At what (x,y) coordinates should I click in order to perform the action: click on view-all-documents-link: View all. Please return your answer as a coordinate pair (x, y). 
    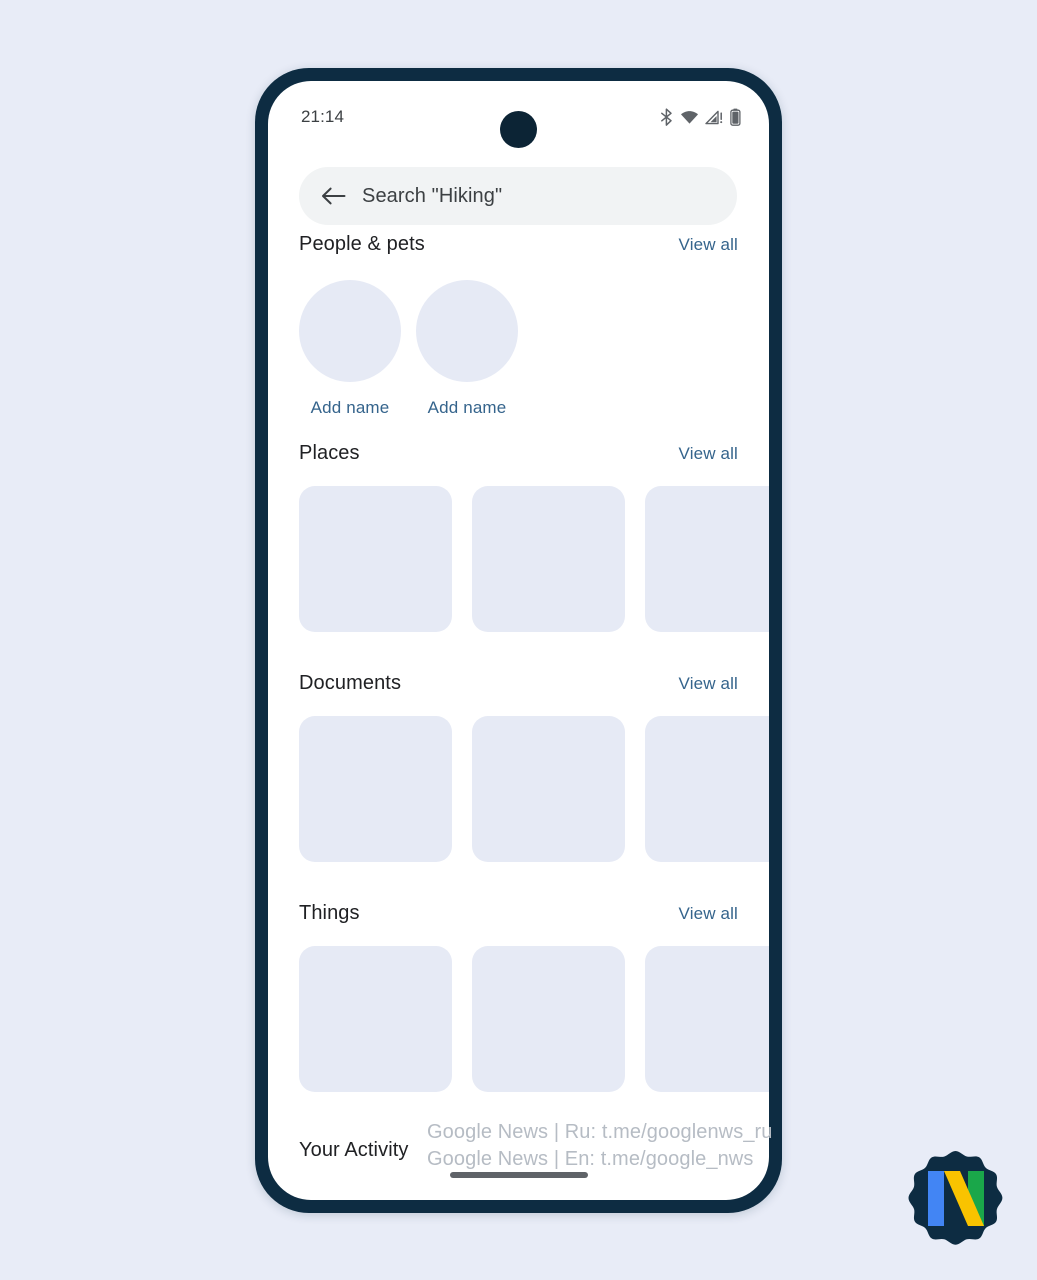
    Looking at the image, I should click on (708, 684).